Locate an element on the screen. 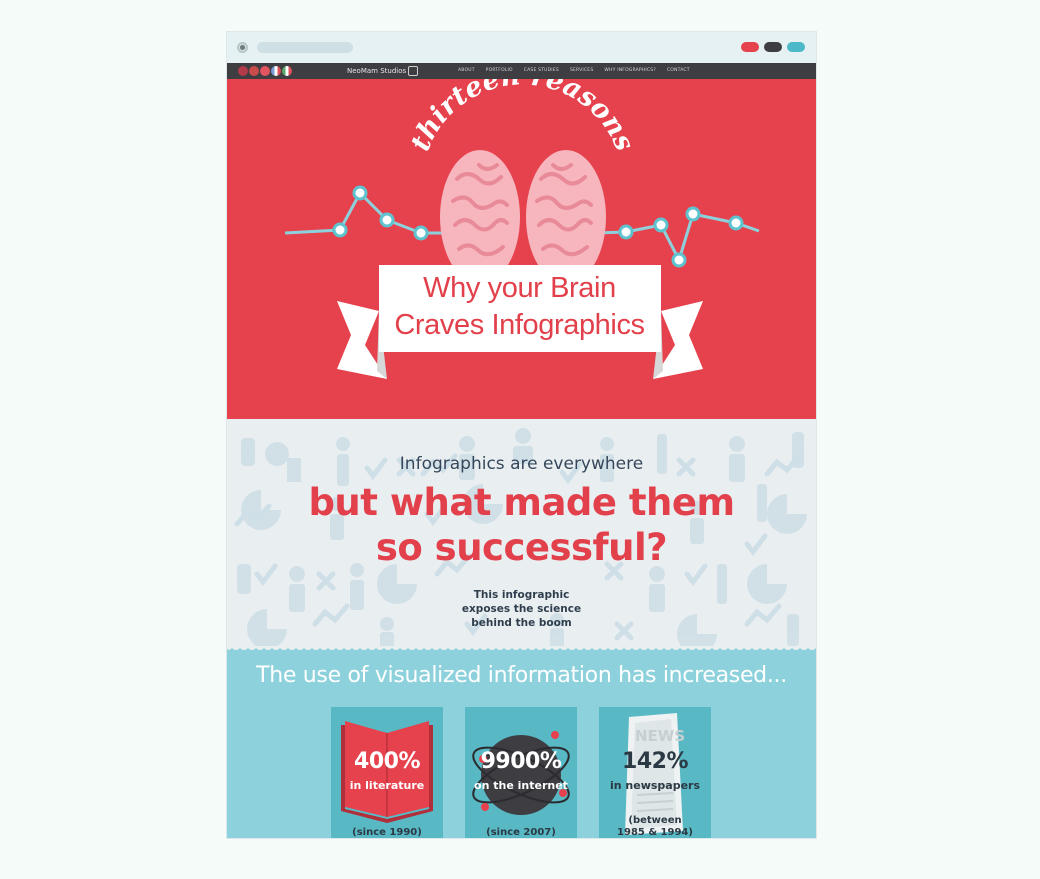 This screenshot has height=879, width=1040. banner-line-1: Why your Brain is located at coordinates (519, 288).